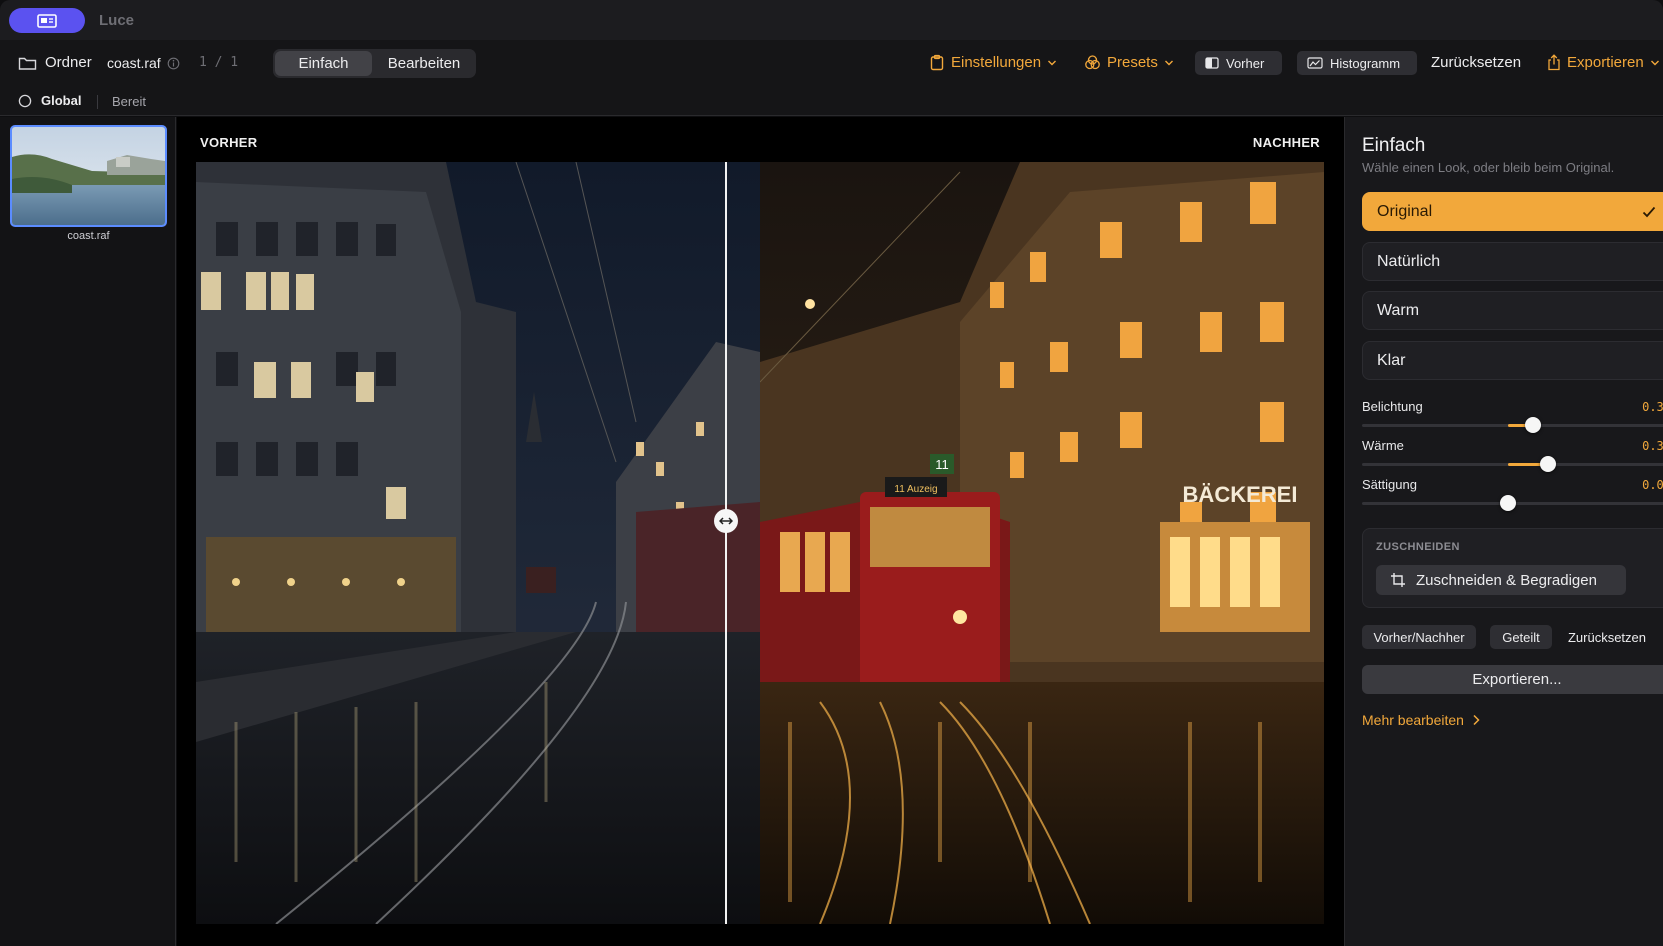 This screenshot has width=1663, height=946. I want to click on look-original: Original, so click(1512, 211).